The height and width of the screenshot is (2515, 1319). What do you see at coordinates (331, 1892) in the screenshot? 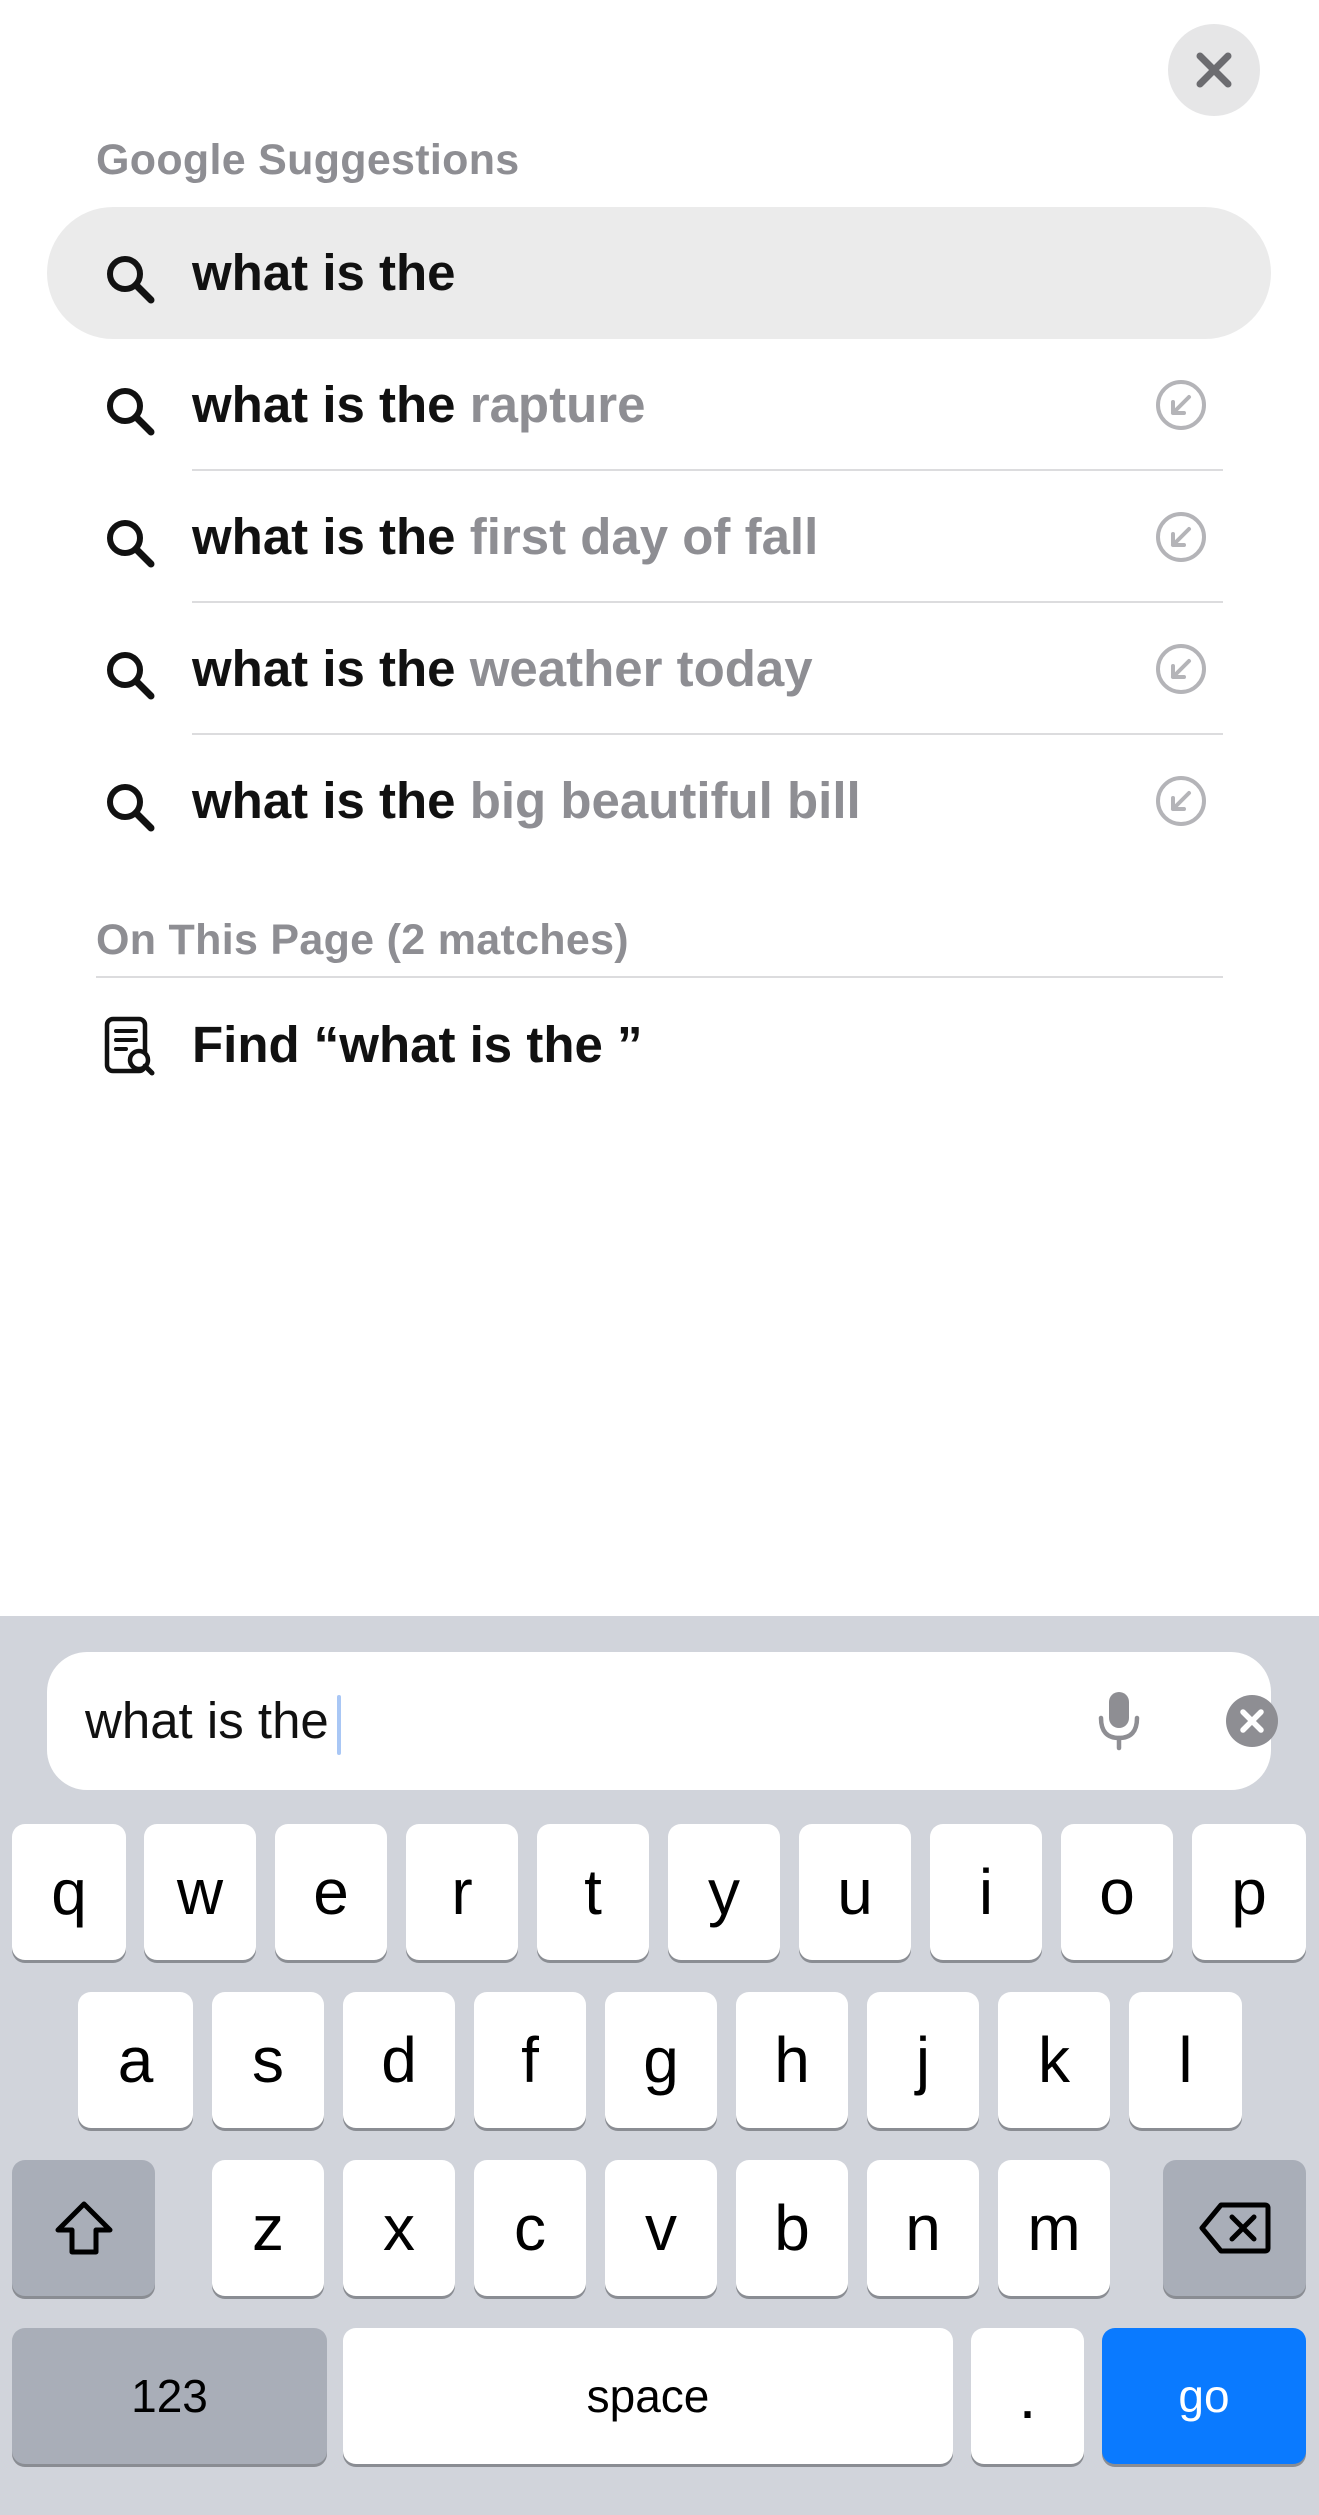
I see `key-e: e` at bounding box center [331, 1892].